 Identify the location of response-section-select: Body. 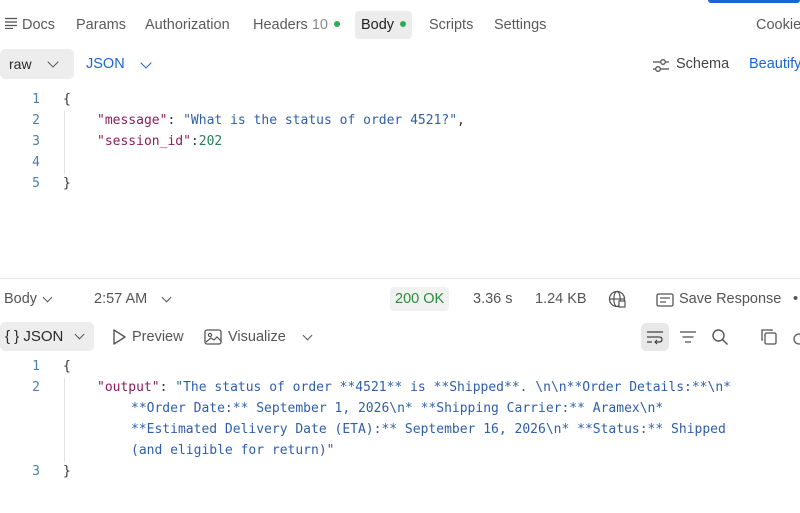
(20, 299).